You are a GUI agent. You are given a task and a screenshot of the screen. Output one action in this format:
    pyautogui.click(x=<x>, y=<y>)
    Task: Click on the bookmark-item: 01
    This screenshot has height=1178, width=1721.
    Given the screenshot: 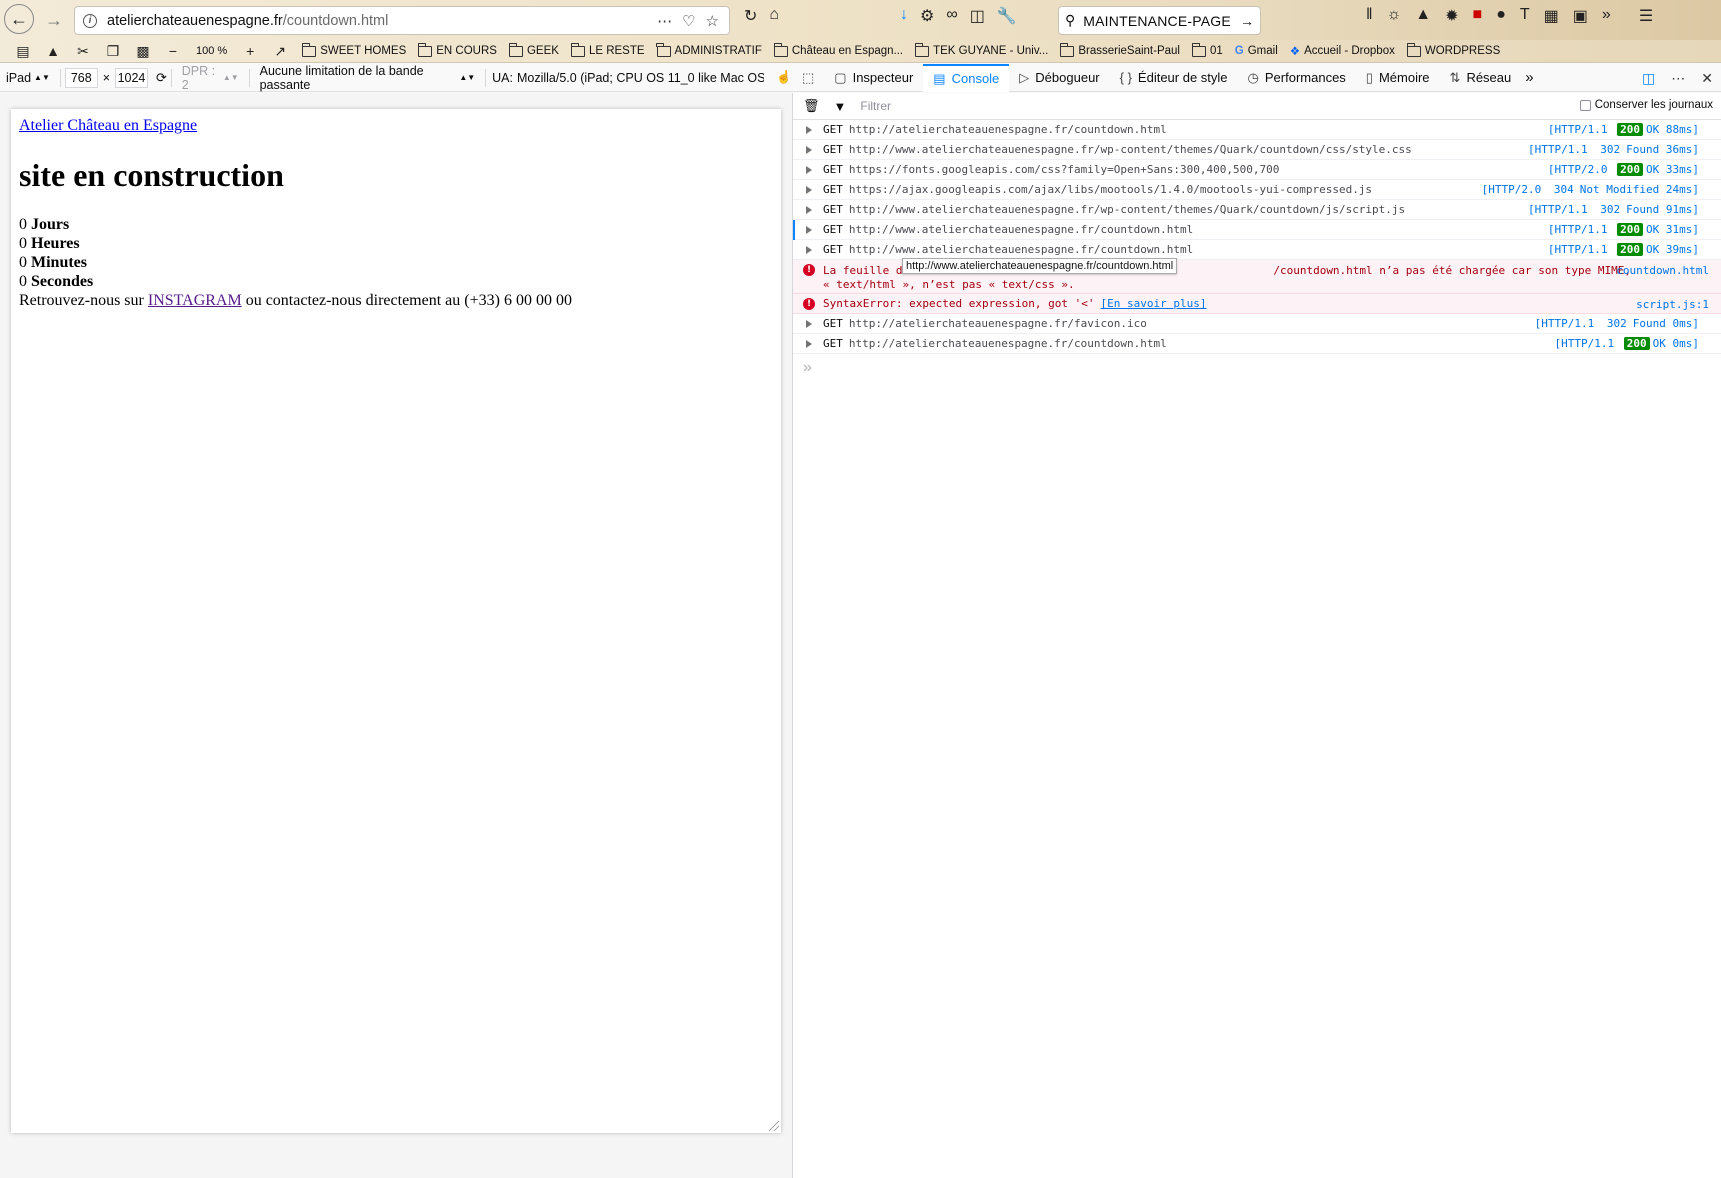 What is the action you would take?
    pyautogui.click(x=1207, y=49)
    